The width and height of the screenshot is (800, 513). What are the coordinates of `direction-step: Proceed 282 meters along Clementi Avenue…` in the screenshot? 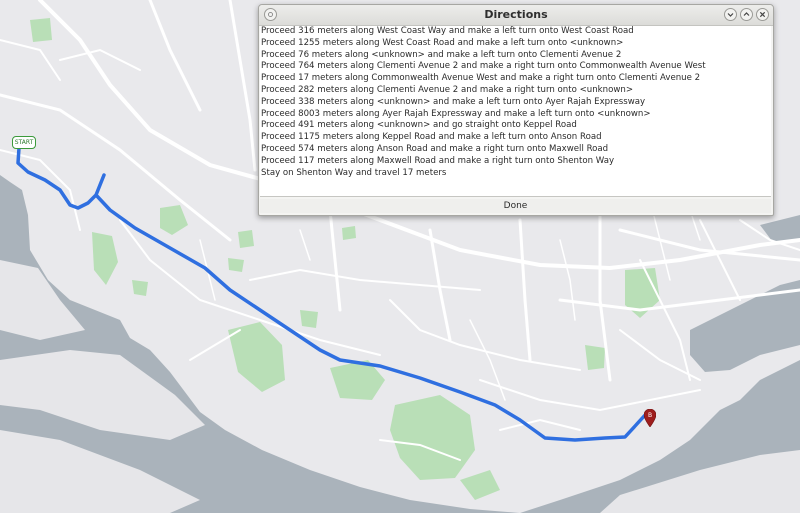 It's located at (515, 91).